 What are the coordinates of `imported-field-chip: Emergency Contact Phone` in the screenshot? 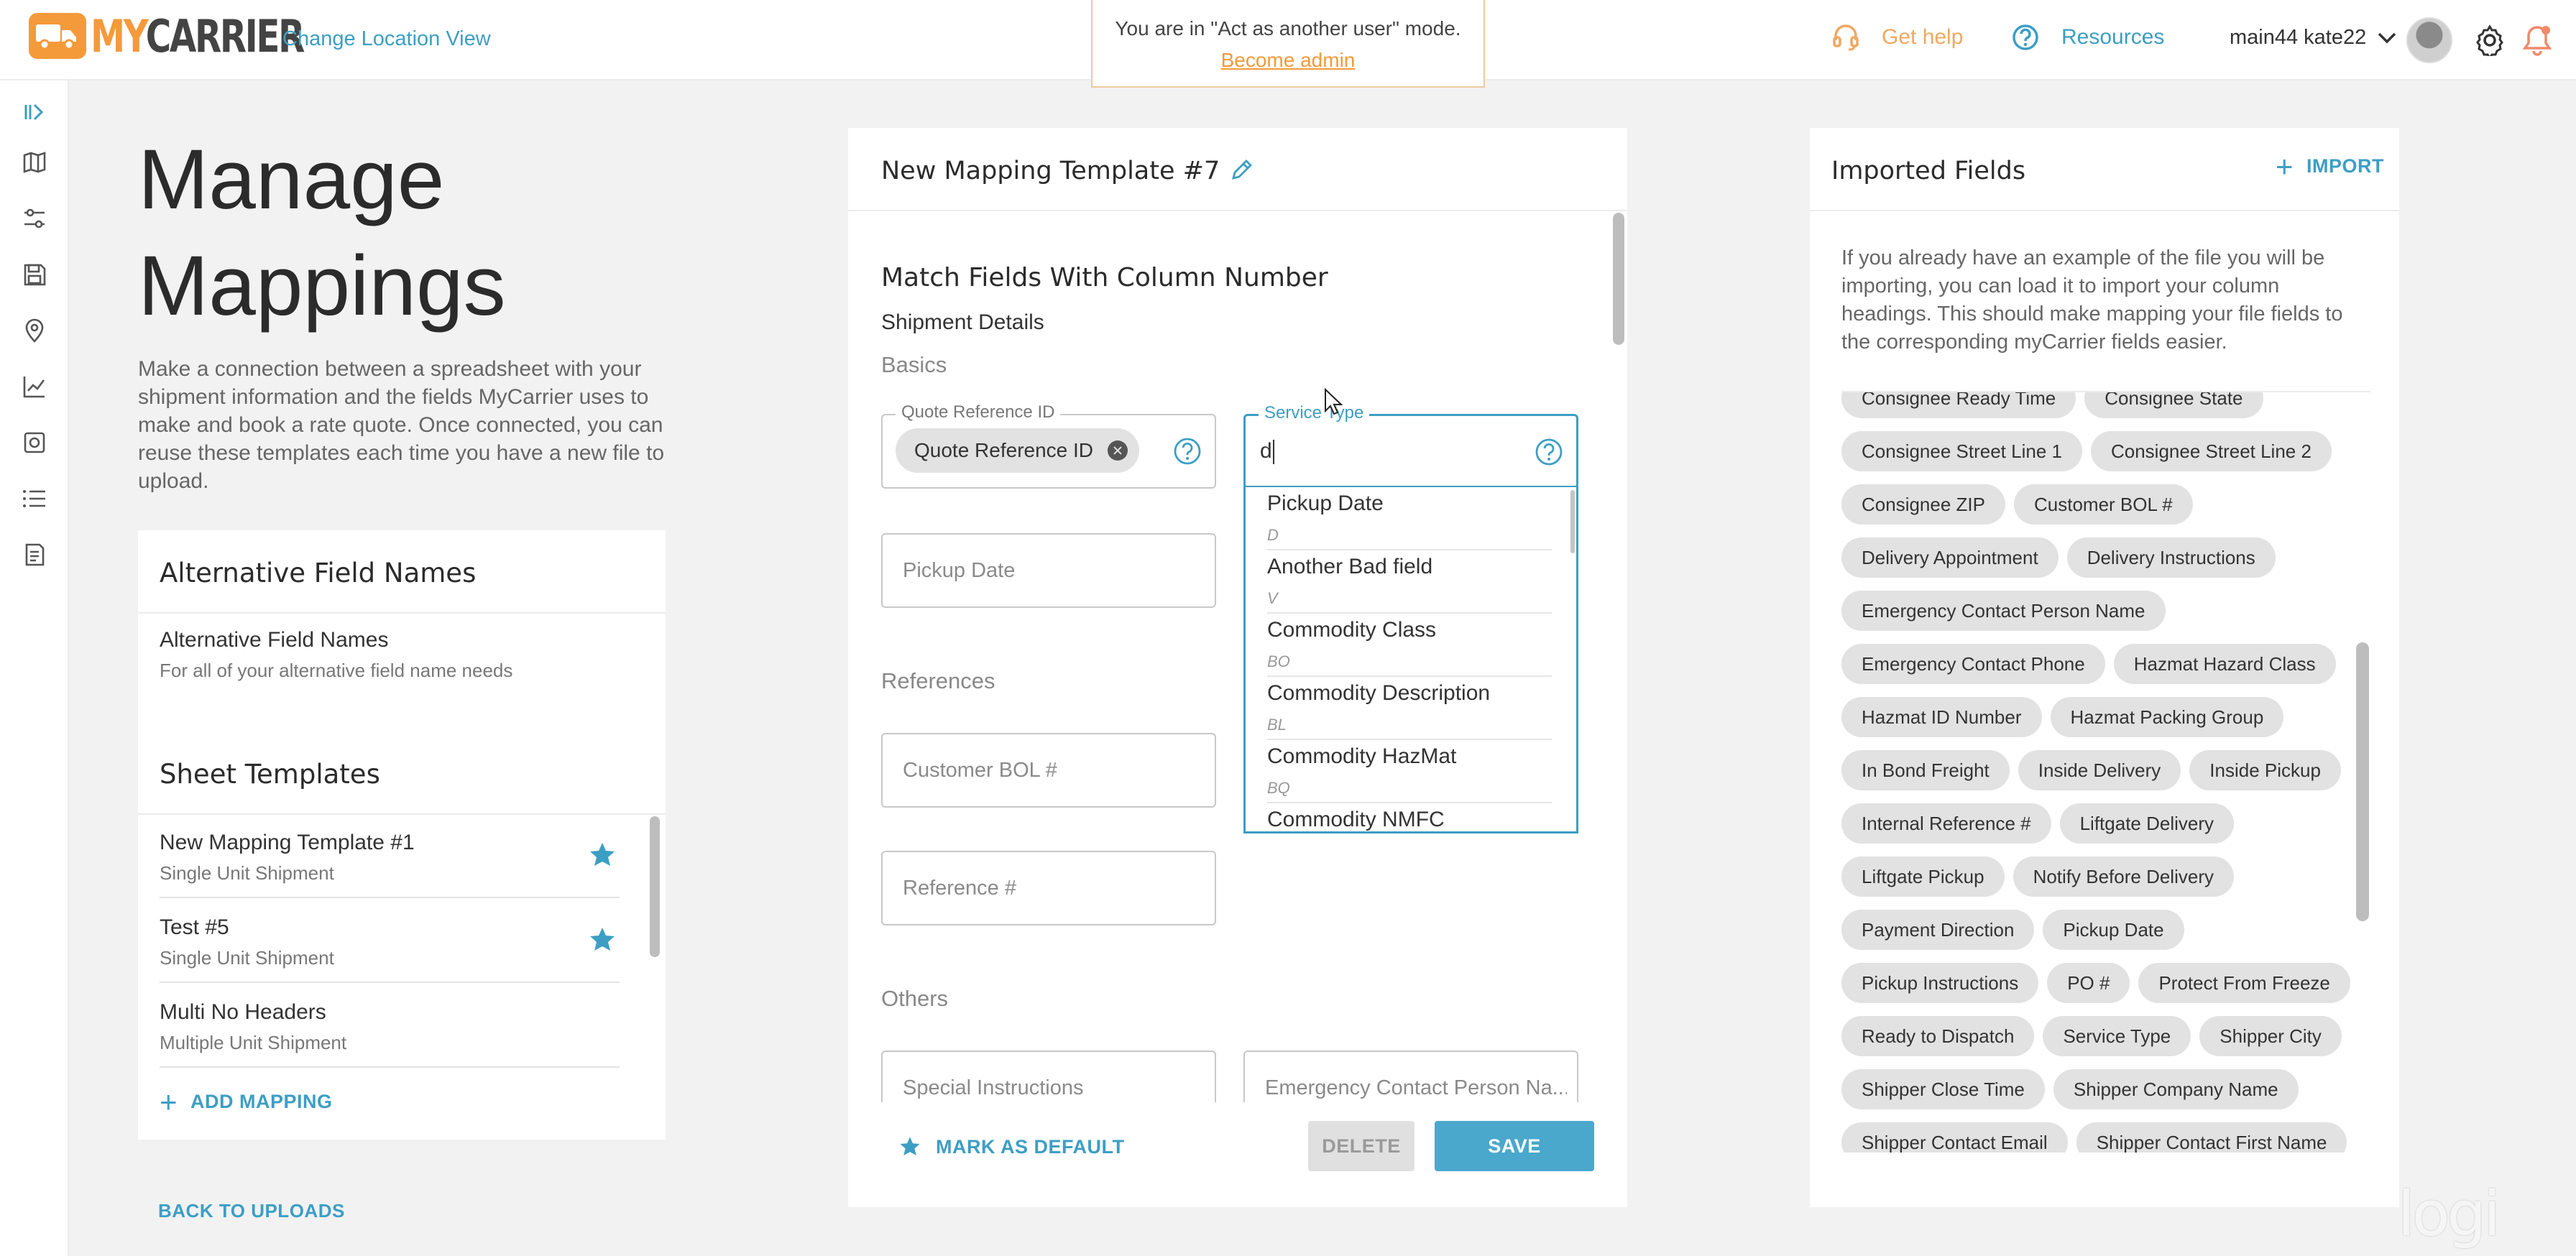 It's located at (1973, 664).